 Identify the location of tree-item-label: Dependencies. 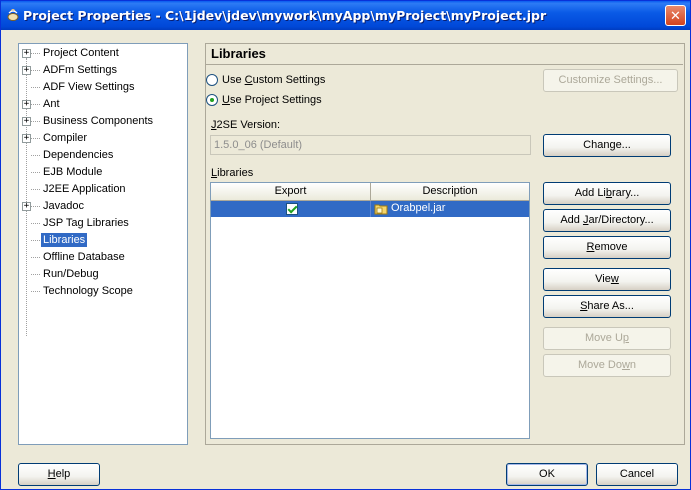
(78, 155).